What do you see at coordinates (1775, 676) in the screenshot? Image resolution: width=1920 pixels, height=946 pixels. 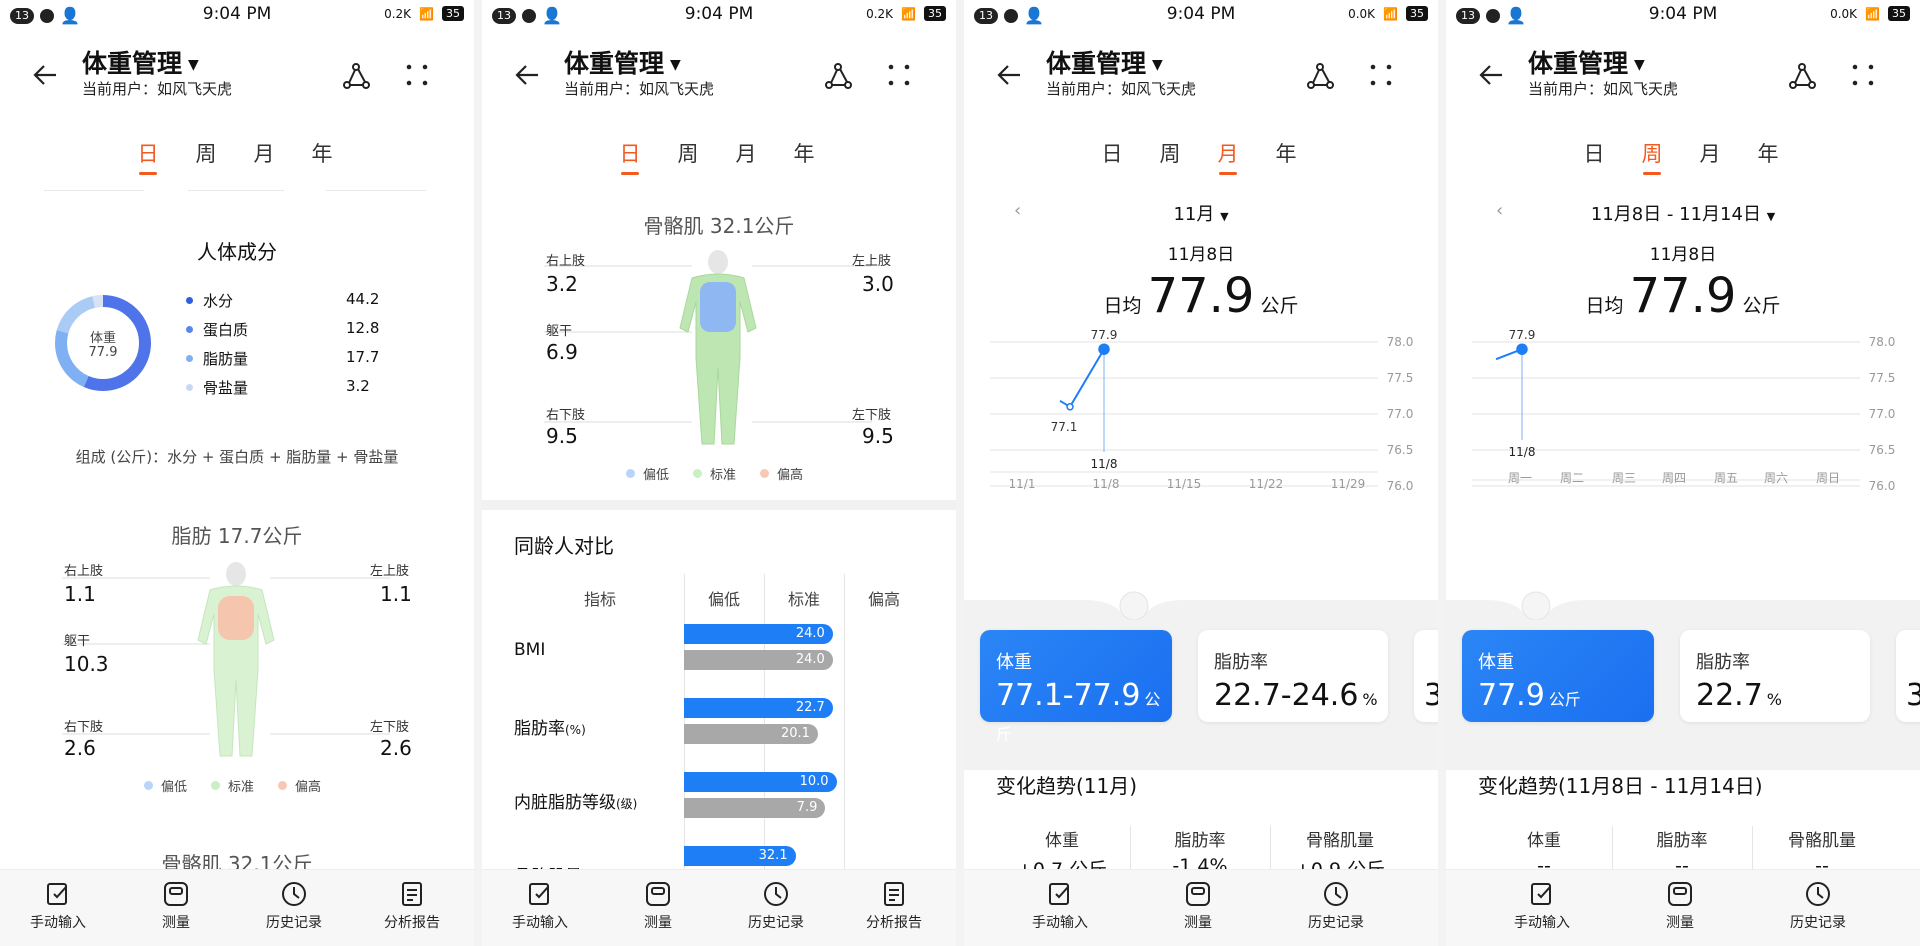 I see `bodyfat-card: 脂肪率 22.7%` at bounding box center [1775, 676].